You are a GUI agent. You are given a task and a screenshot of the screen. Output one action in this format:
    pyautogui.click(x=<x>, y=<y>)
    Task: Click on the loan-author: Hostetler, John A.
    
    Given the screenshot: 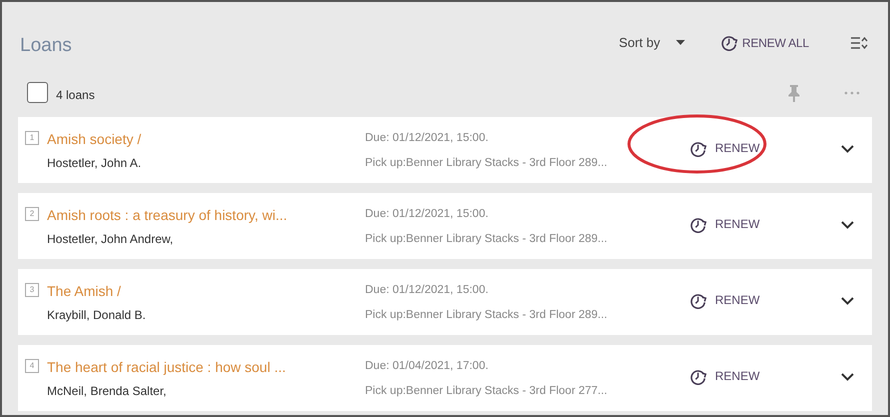 What is the action you would take?
    pyautogui.click(x=94, y=163)
    